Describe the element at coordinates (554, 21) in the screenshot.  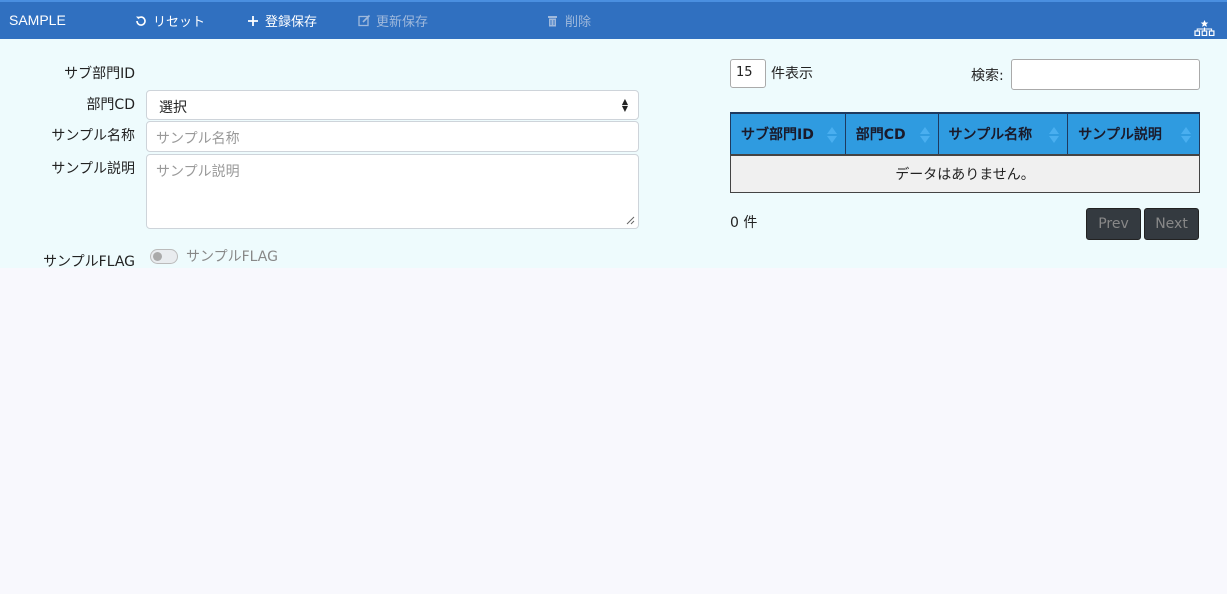
I see `trash-icon` at that location.